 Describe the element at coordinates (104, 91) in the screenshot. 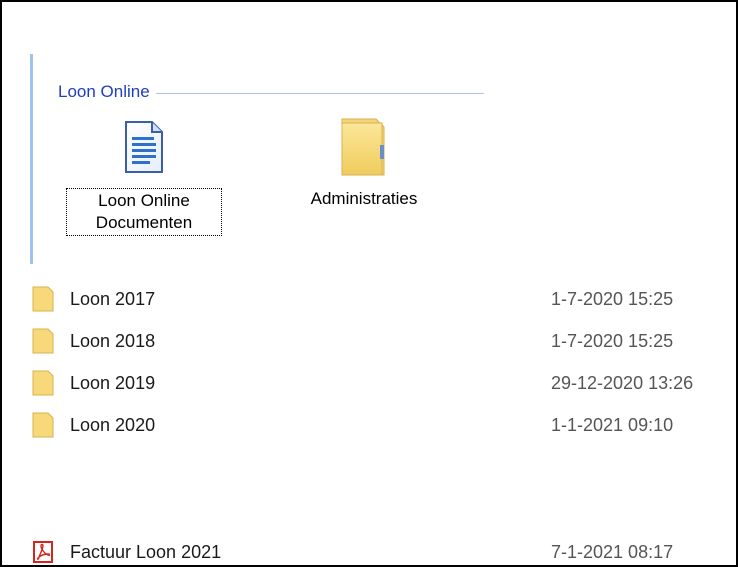

I see `group-title: Loon Online` at that location.